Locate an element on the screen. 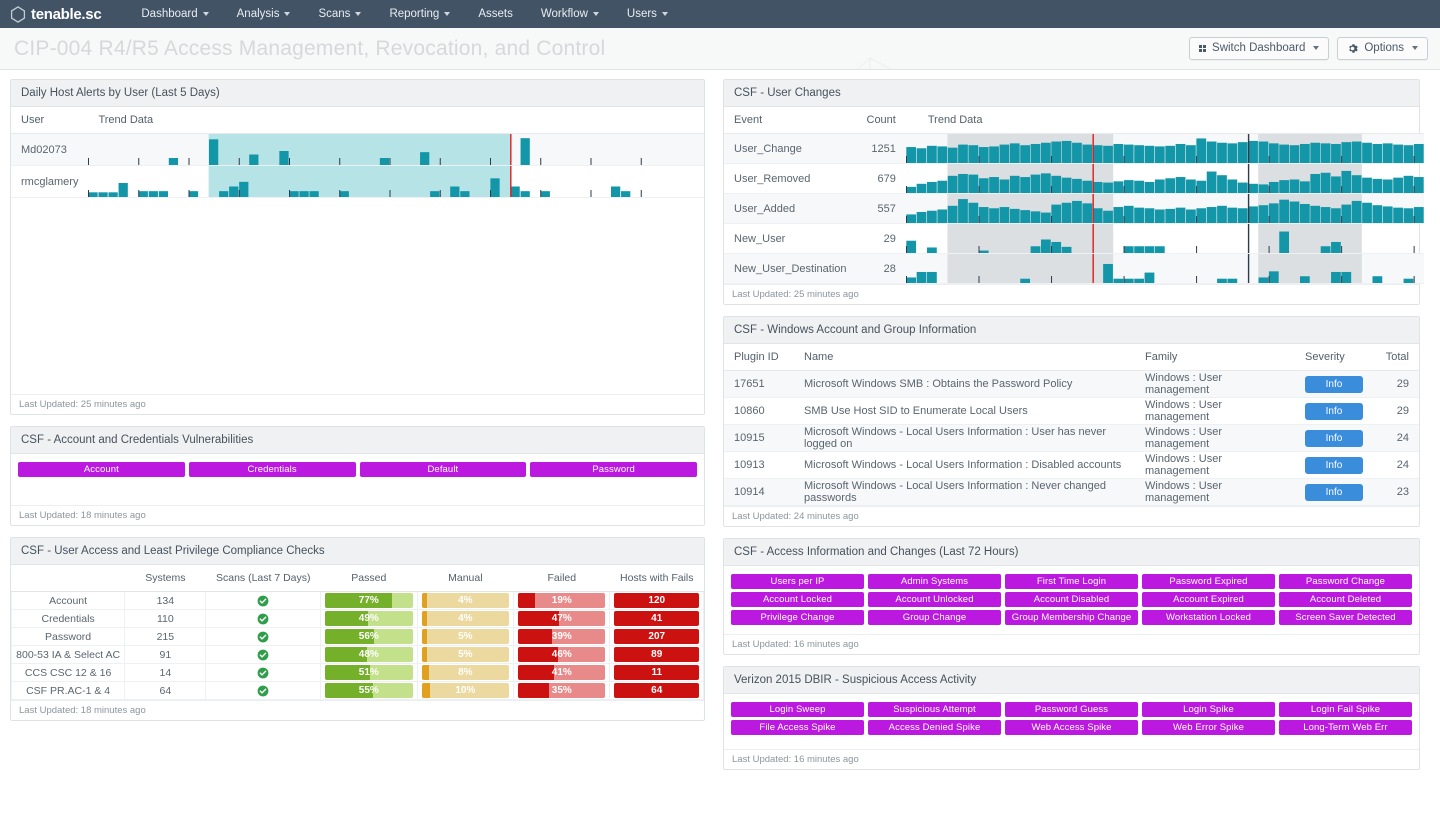 Image resolution: width=1440 pixels, height=820 pixels. access-event-pill: Account Deleted is located at coordinates (1345, 599).